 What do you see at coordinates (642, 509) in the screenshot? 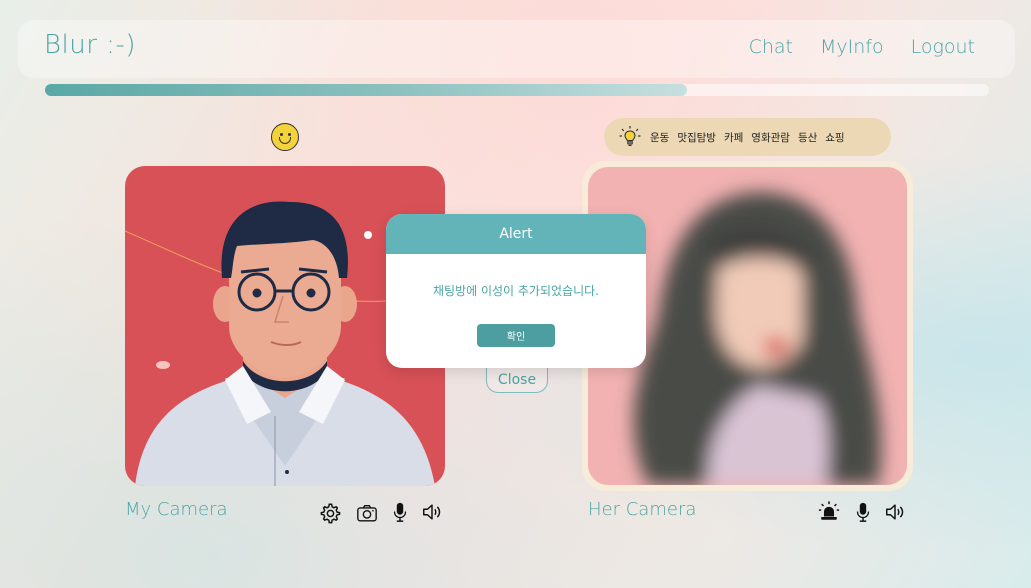
I see `her-camera-label: Her Camera` at bounding box center [642, 509].